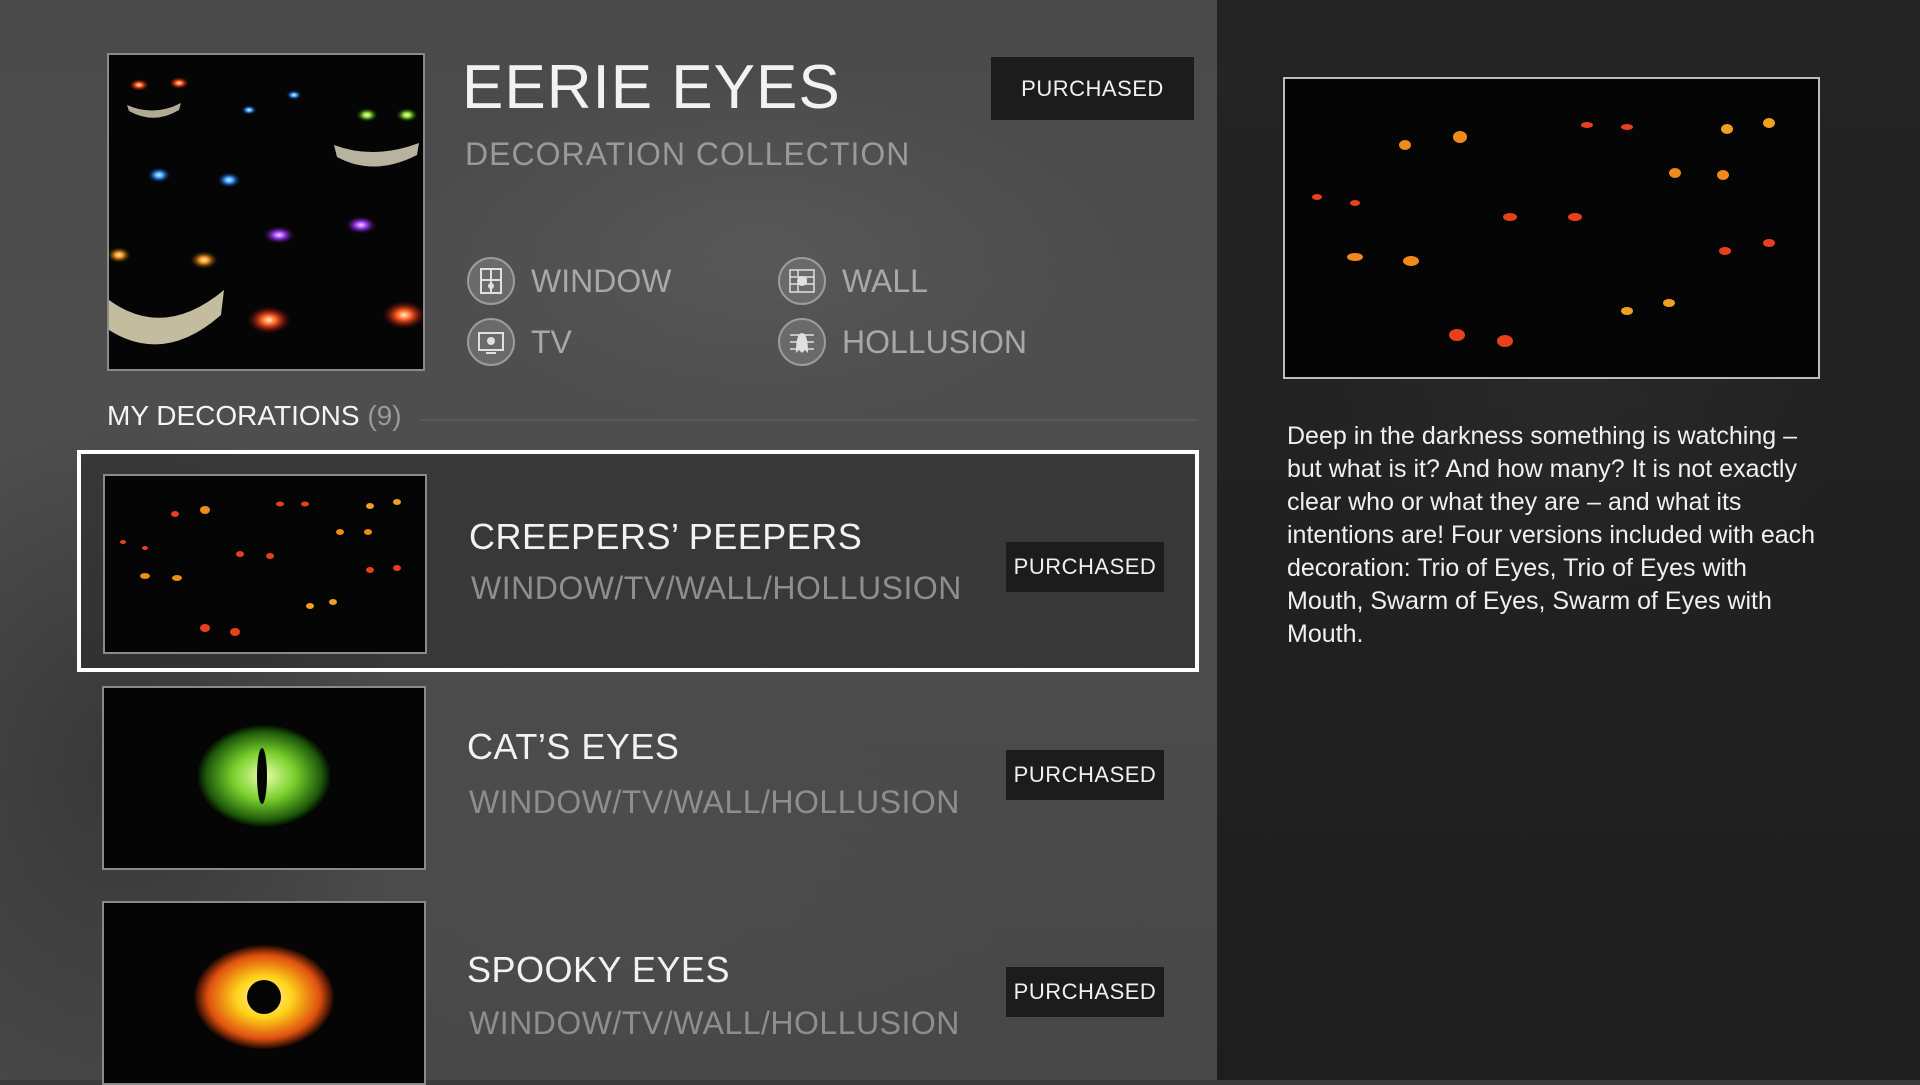 The image size is (1920, 1085). What do you see at coordinates (601, 280) in the screenshot?
I see `location-window-label: WINDOW` at bounding box center [601, 280].